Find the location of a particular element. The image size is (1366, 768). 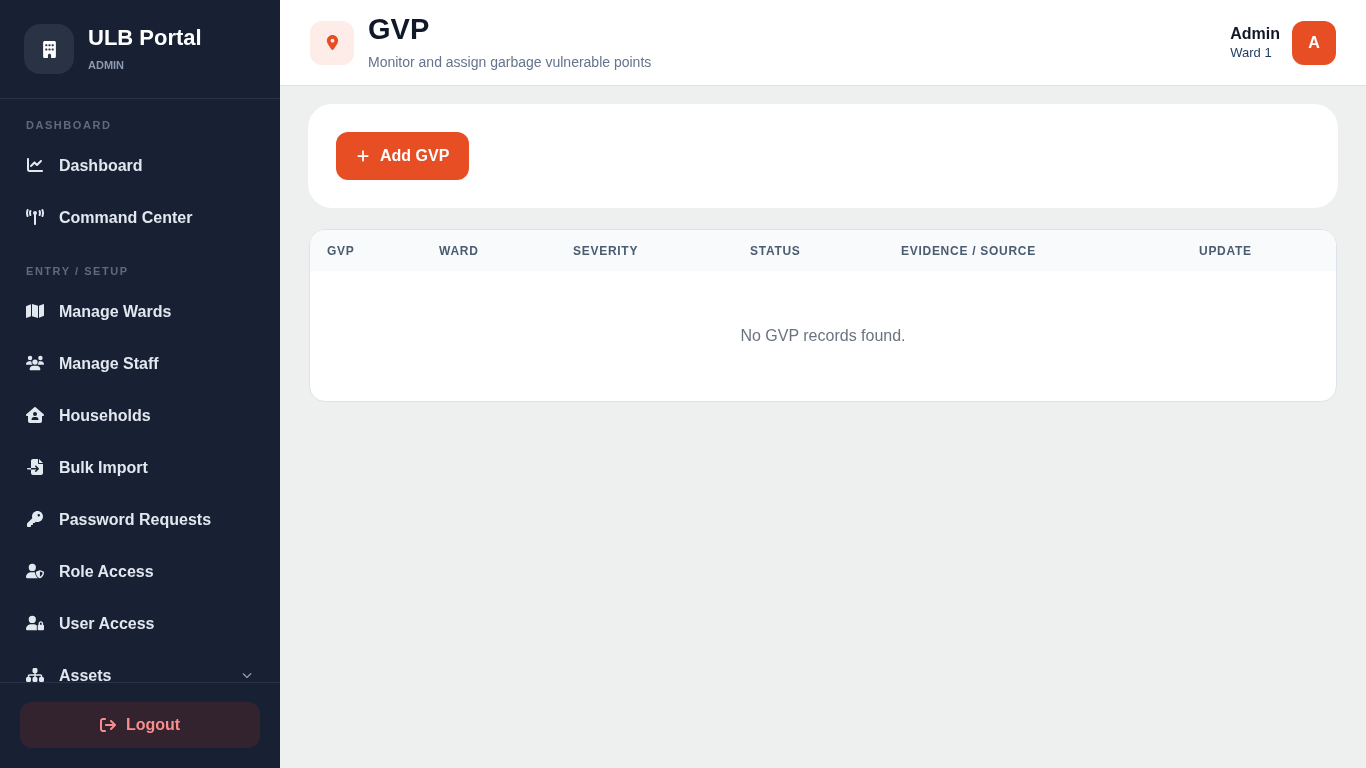

key-icon is located at coordinates (35, 519).